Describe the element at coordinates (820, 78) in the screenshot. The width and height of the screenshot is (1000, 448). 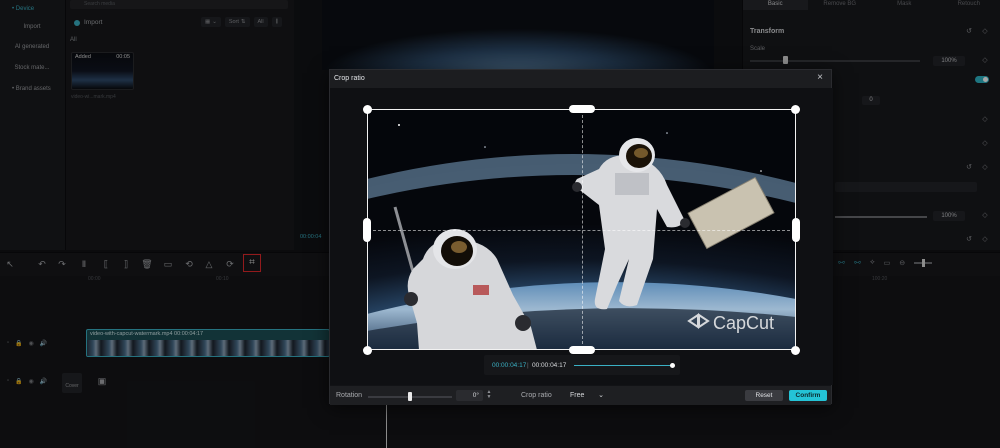
I see `close-icon: ×` at that location.